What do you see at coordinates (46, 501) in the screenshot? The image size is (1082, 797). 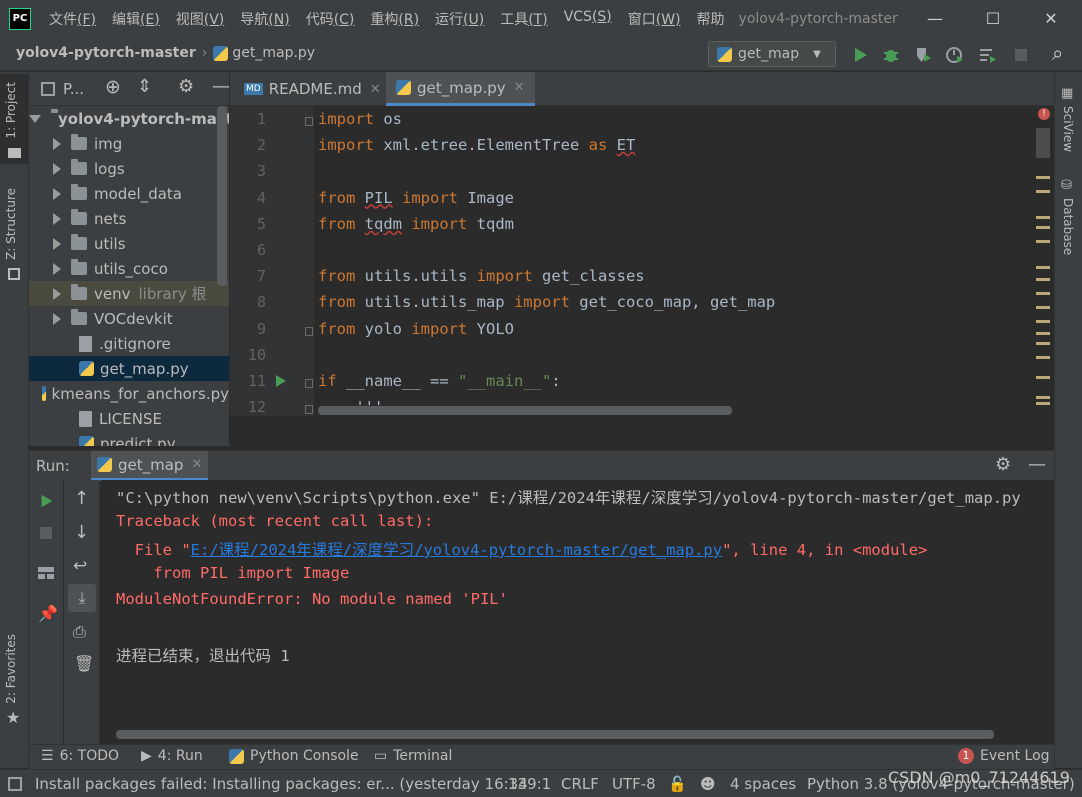 I see `rerun-icon` at bounding box center [46, 501].